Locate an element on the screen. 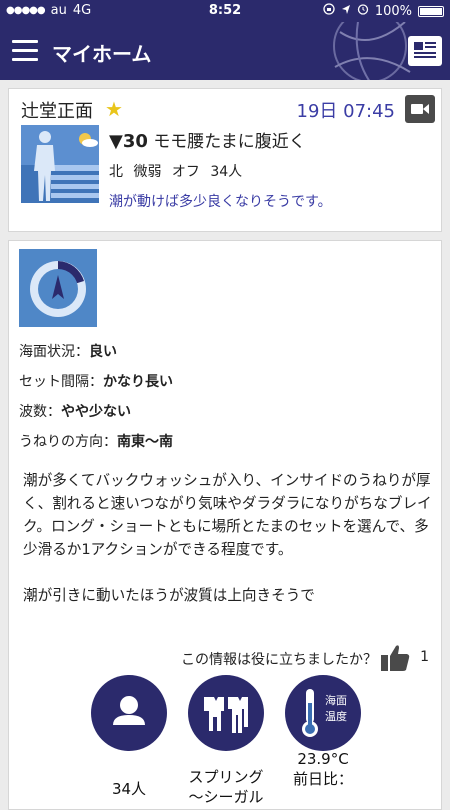 The width and height of the screenshot is (450, 810). rotation-lock-icon is located at coordinates (329, 11).